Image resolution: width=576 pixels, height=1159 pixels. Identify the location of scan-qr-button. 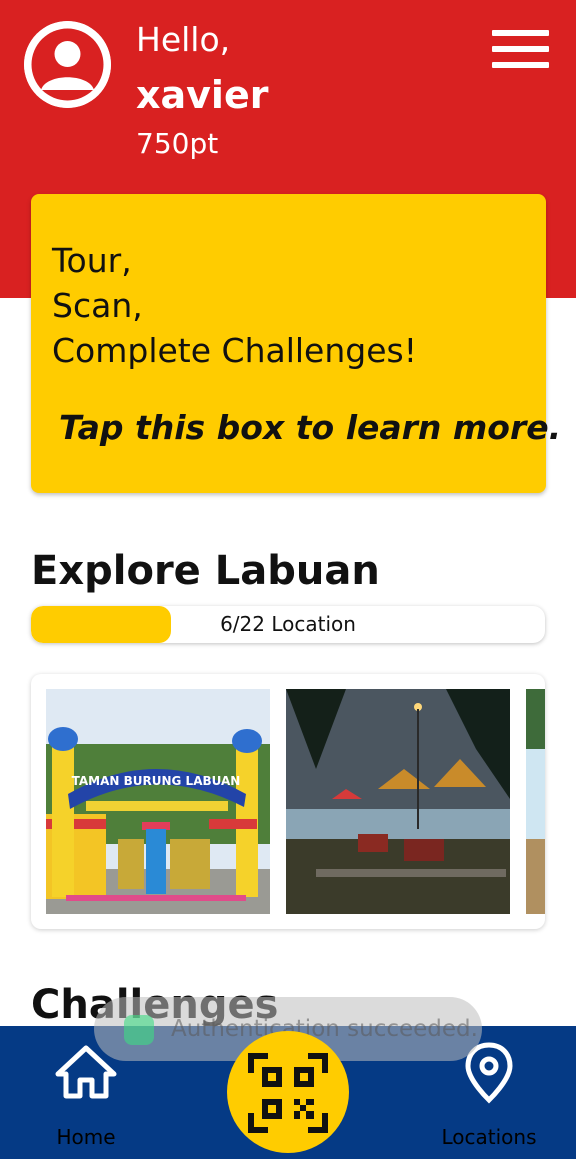
(288, 1092).